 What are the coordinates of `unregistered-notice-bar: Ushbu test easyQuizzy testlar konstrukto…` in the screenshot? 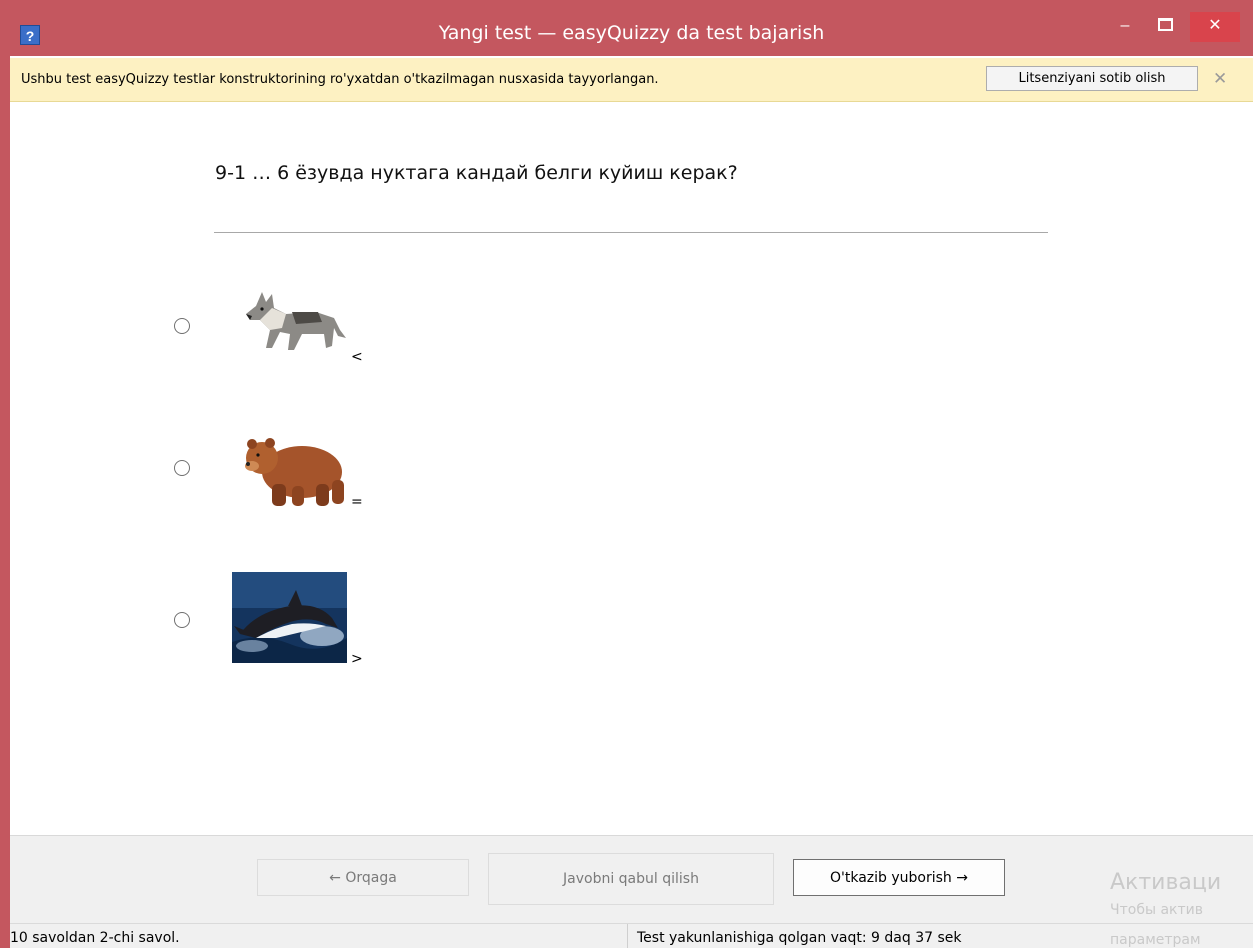 It's located at (631, 80).